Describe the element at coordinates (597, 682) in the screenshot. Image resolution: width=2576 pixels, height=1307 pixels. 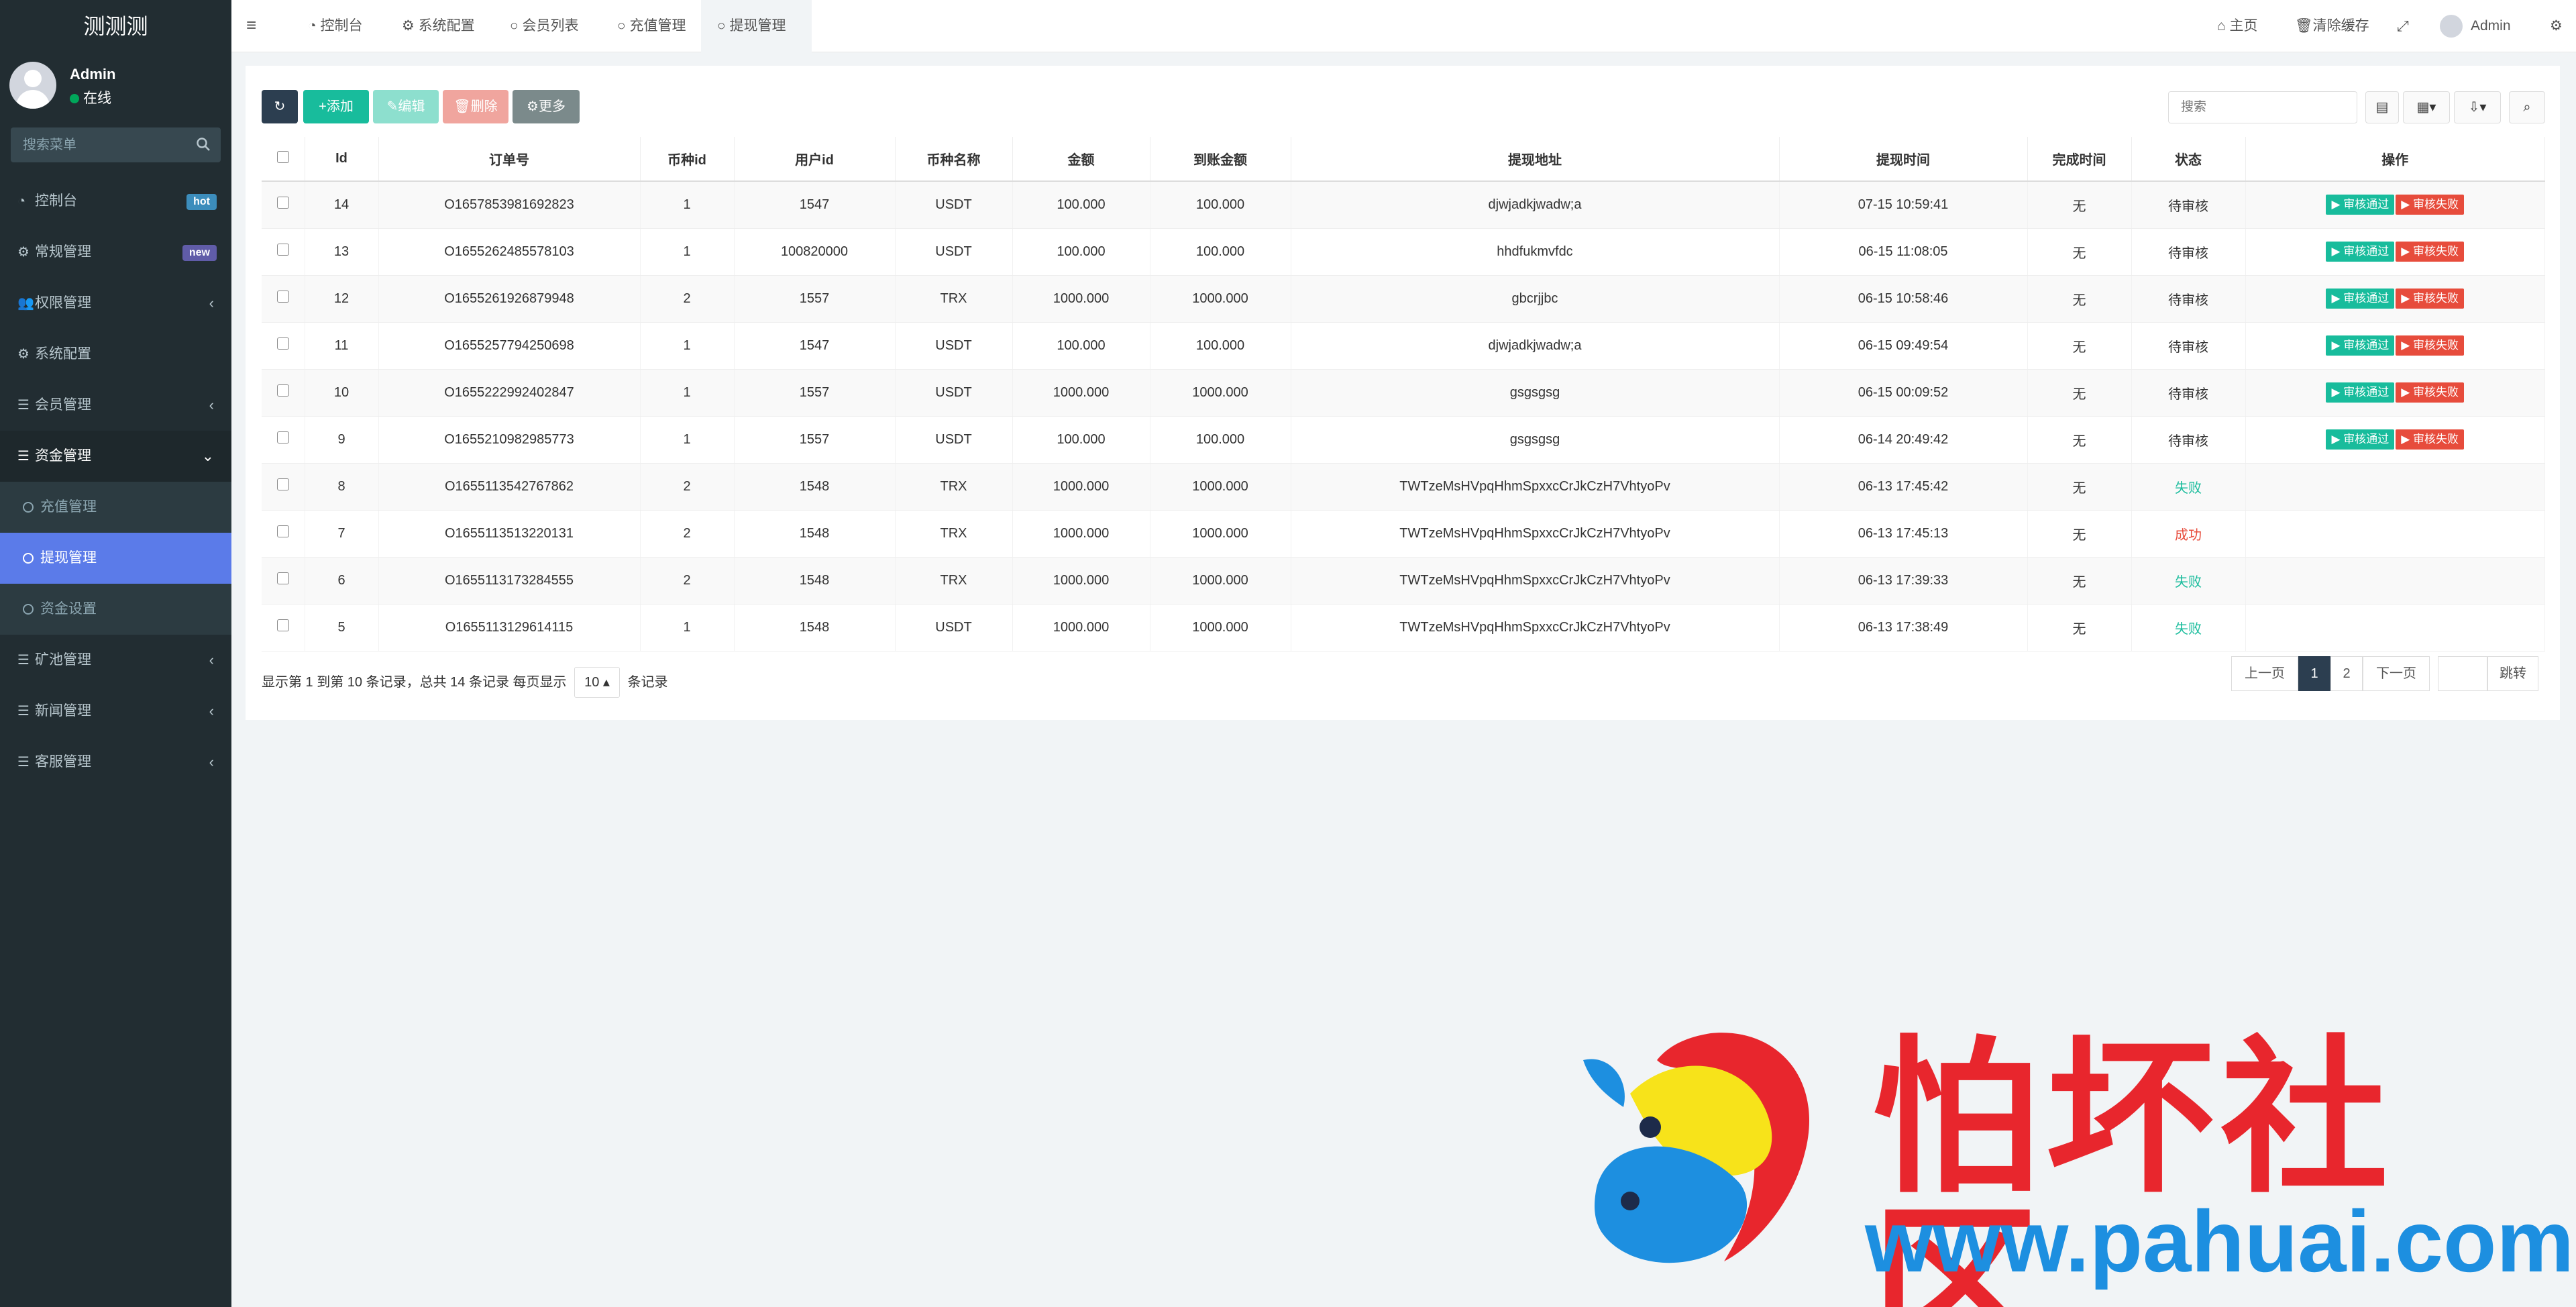
I see `page-size-select: 10 ▴` at that location.